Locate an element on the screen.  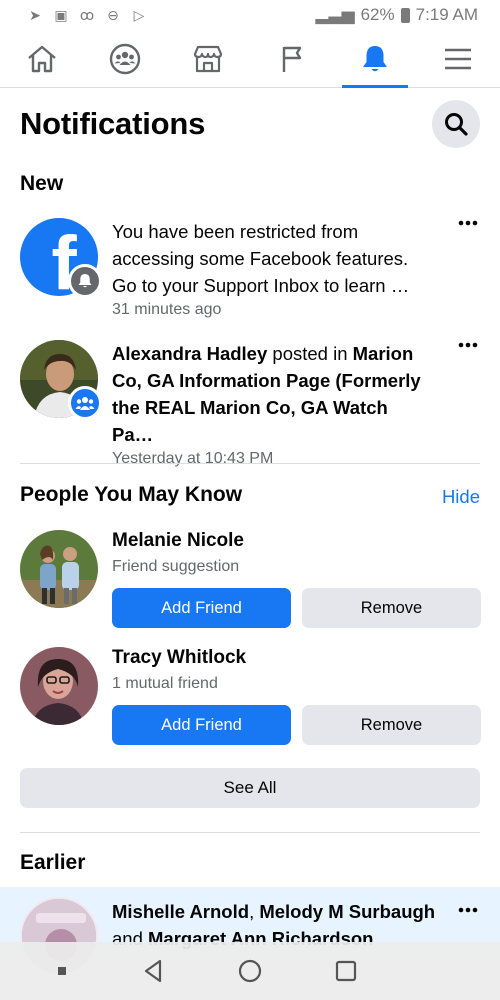
menu-icon is located at coordinates (458, 58).